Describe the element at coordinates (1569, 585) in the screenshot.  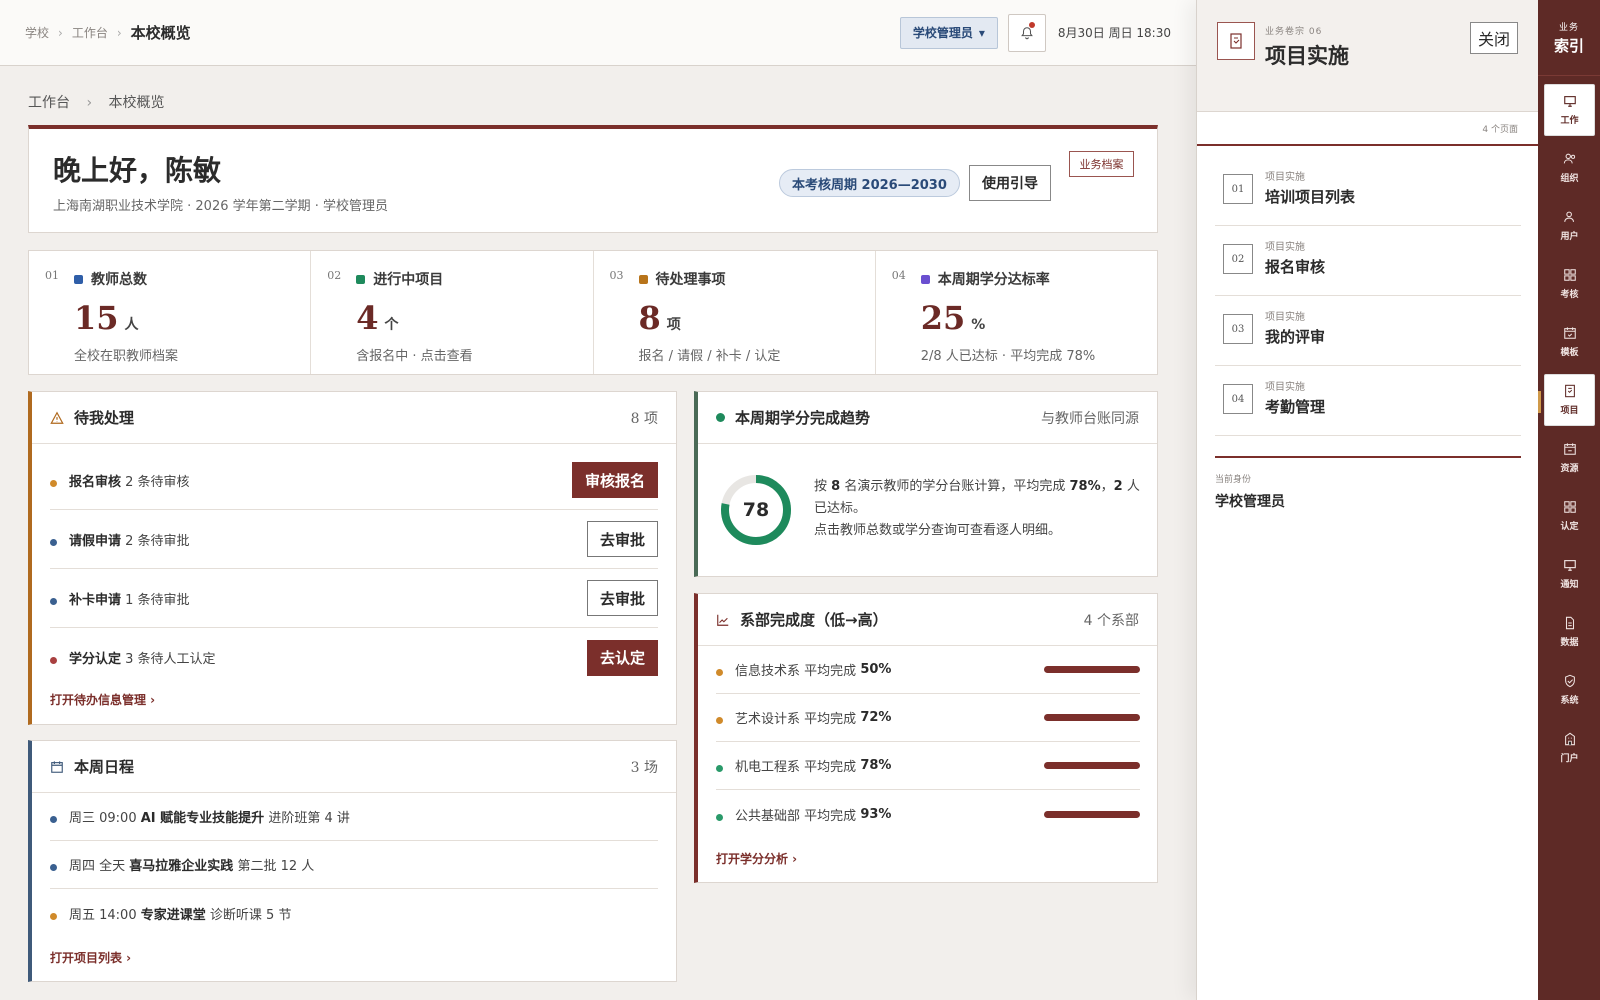
I see `rail-item-label: 通知` at that location.